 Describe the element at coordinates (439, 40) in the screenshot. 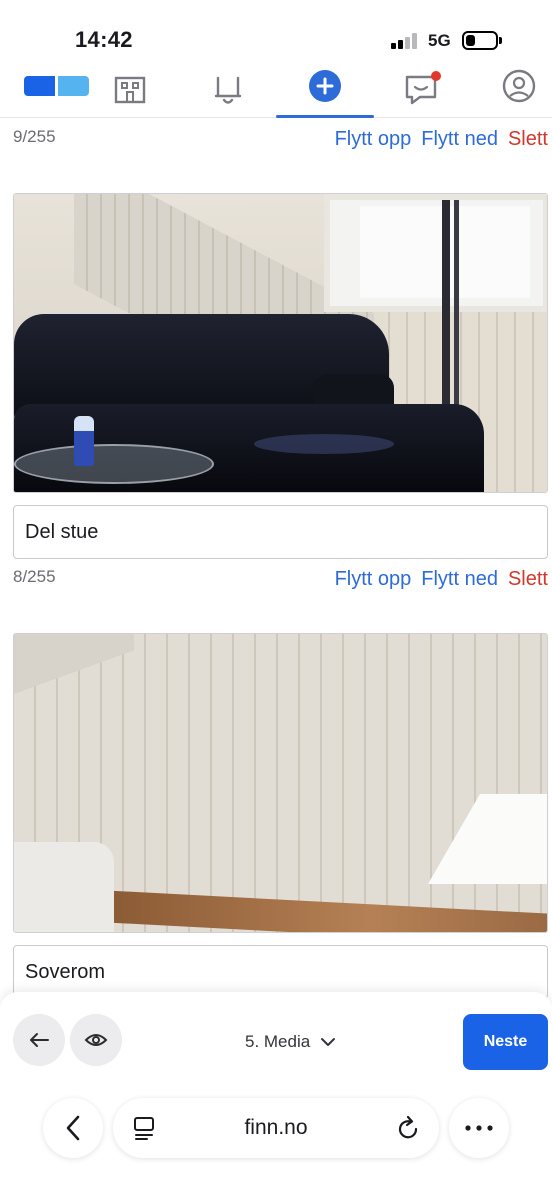

I see `network-label: 5G` at that location.